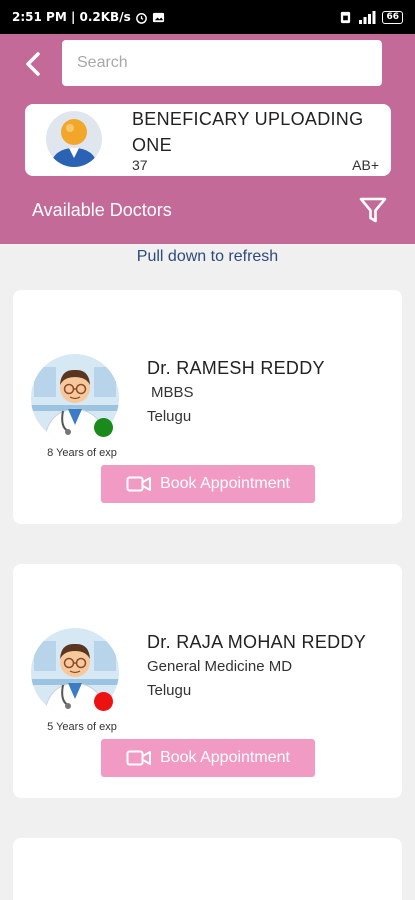  Describe the element at coordinates (141, 18) in the screenshot. I see `alarm-icon` at that location.